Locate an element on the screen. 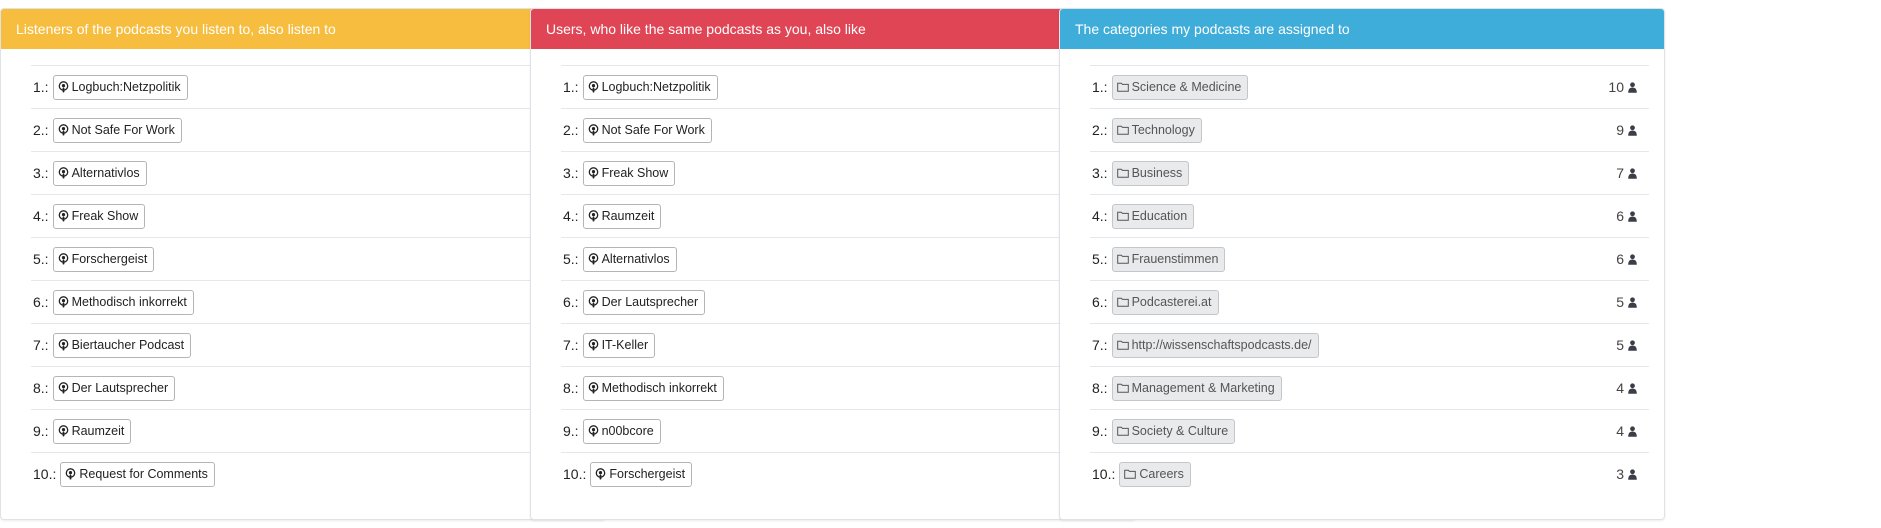 The image size is (1881, 528). item-label: Freak Show is located at coordinates (635, 173).